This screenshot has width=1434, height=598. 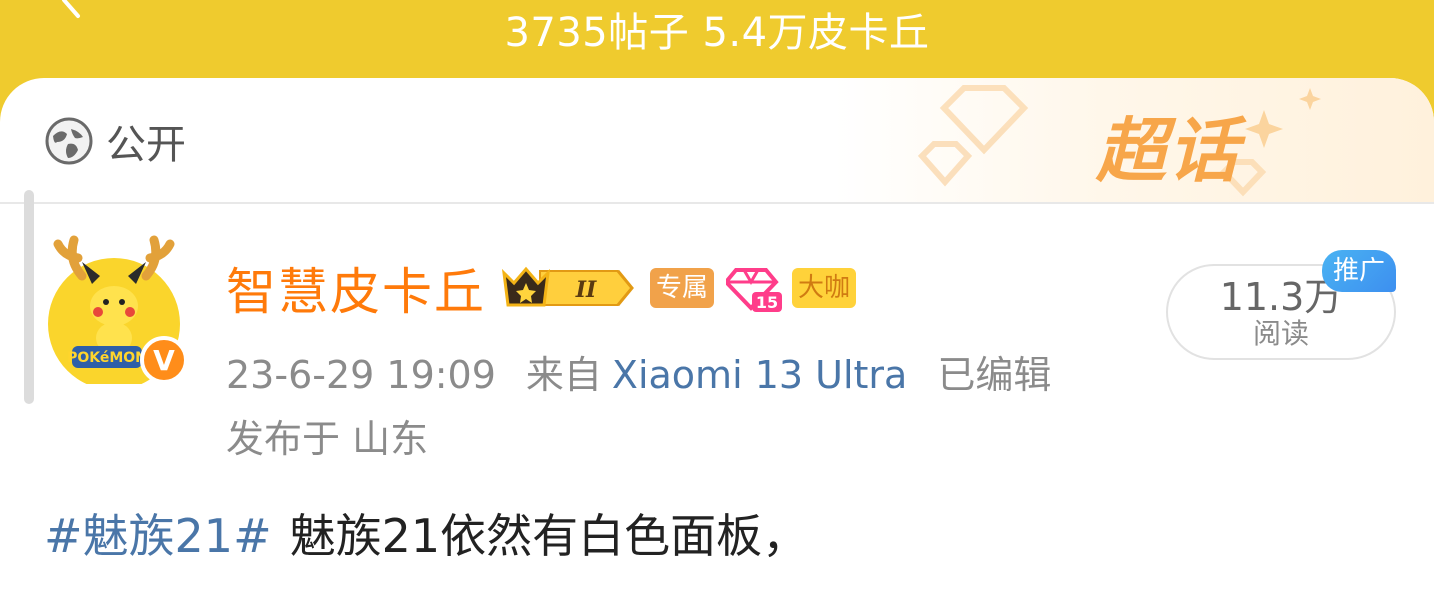 I want to click on visibility-label: 公开, so click(x=146, y=145).